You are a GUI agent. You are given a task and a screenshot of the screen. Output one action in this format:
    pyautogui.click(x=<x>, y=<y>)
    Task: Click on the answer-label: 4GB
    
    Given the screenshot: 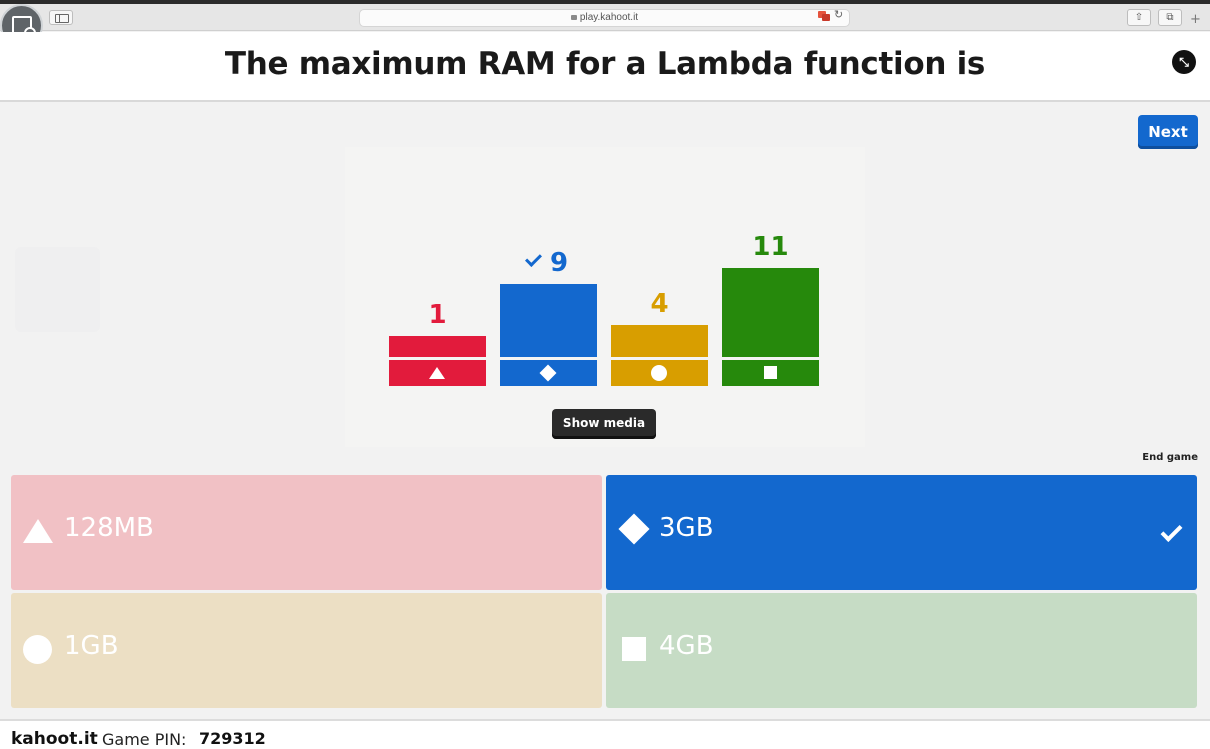 What is the action you would take?
    pyautogui.click(x=686, y=646)
    